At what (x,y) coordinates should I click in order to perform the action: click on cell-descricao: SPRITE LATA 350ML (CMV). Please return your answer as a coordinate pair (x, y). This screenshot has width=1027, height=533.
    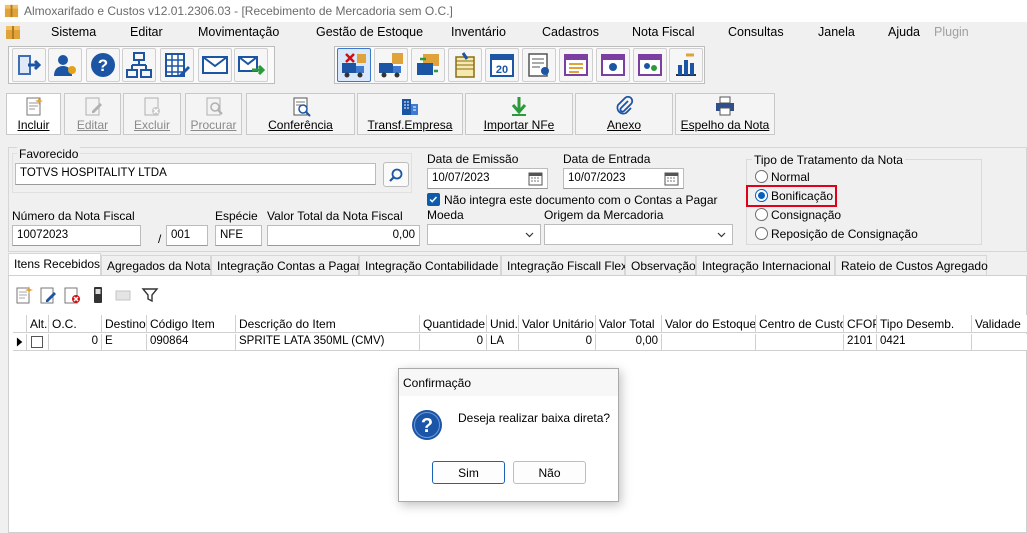
    Looking at the image, I should click on (328, 342).